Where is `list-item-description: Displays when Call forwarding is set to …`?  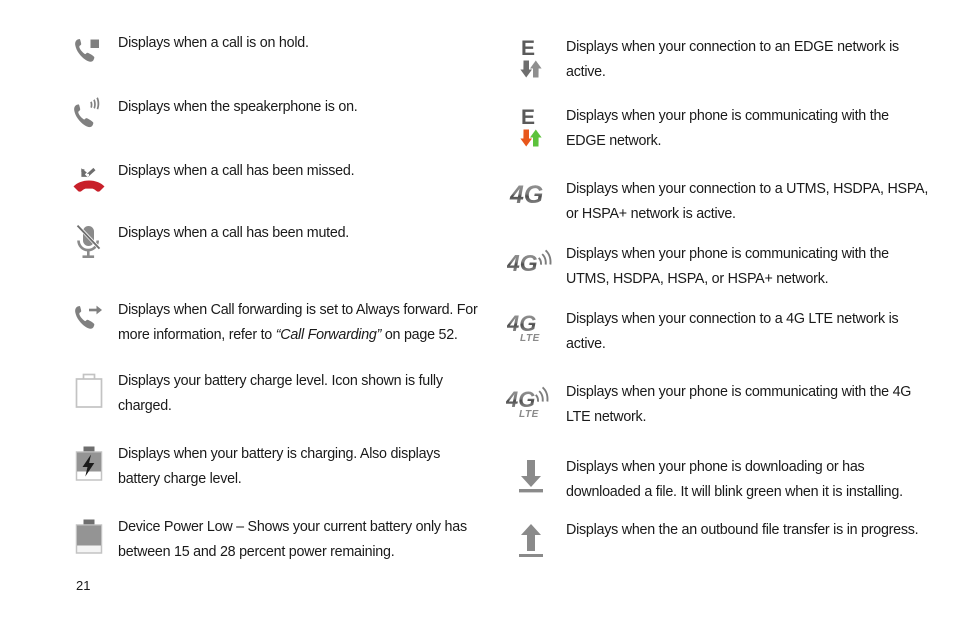
list-item-description: Displays when Call forwarding is set to … is located at coordinates (299, 322).